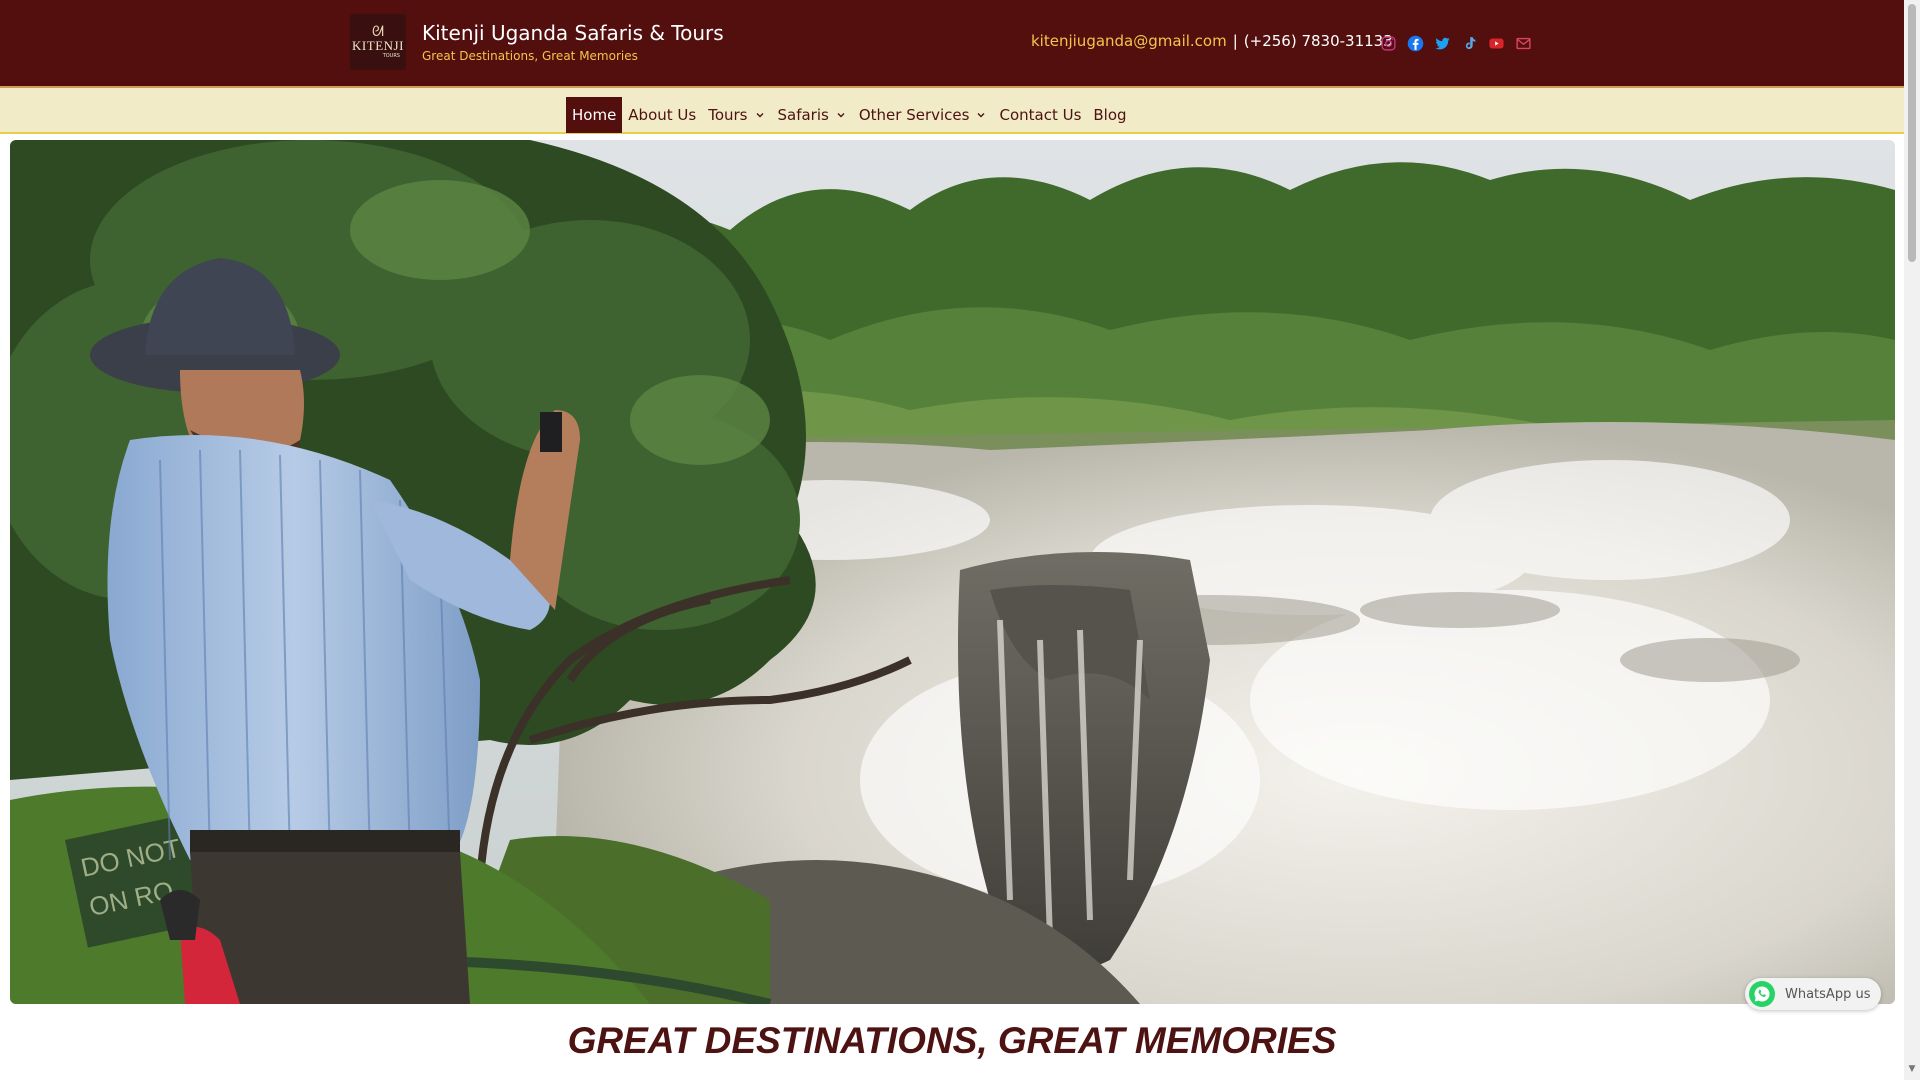 This screenshot has width=1920, height=1080. I want to click on nav-item-label: About Us, so click(662, 115).